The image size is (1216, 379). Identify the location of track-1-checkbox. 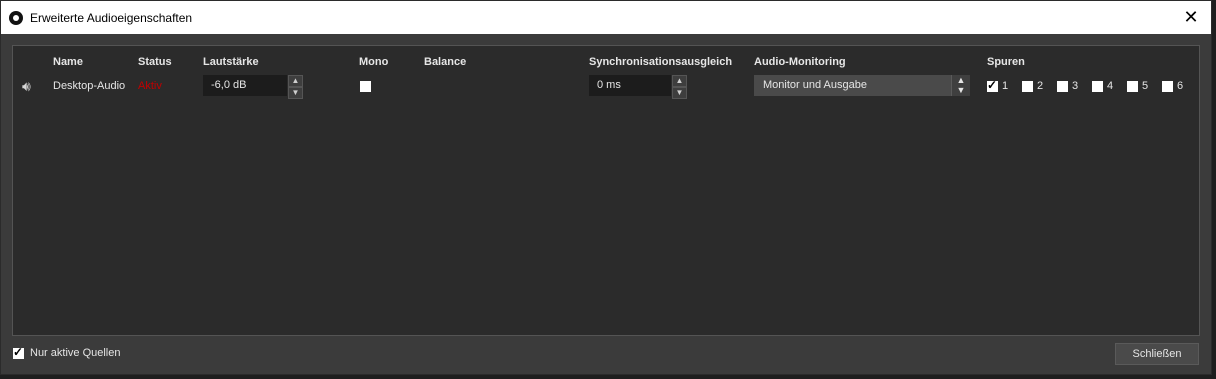
(992, 85).